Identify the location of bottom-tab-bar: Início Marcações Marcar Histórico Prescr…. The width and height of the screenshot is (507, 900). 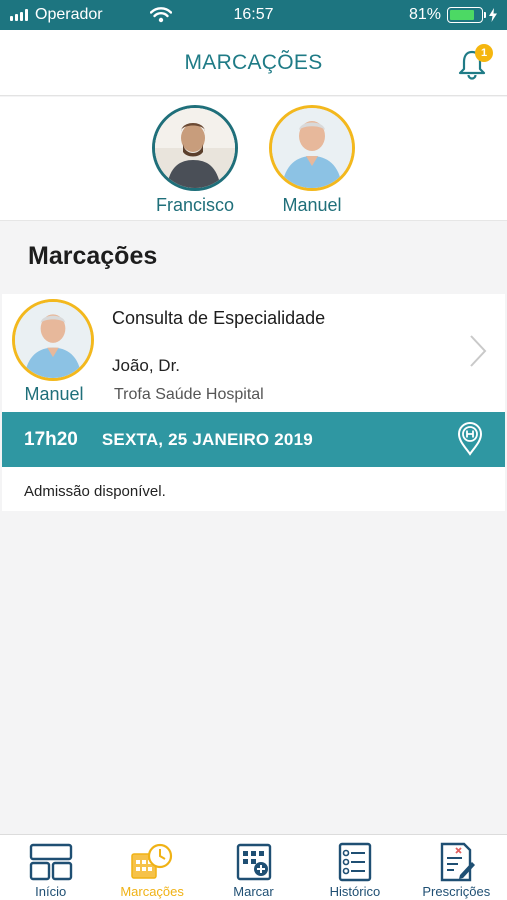
(253, 867).